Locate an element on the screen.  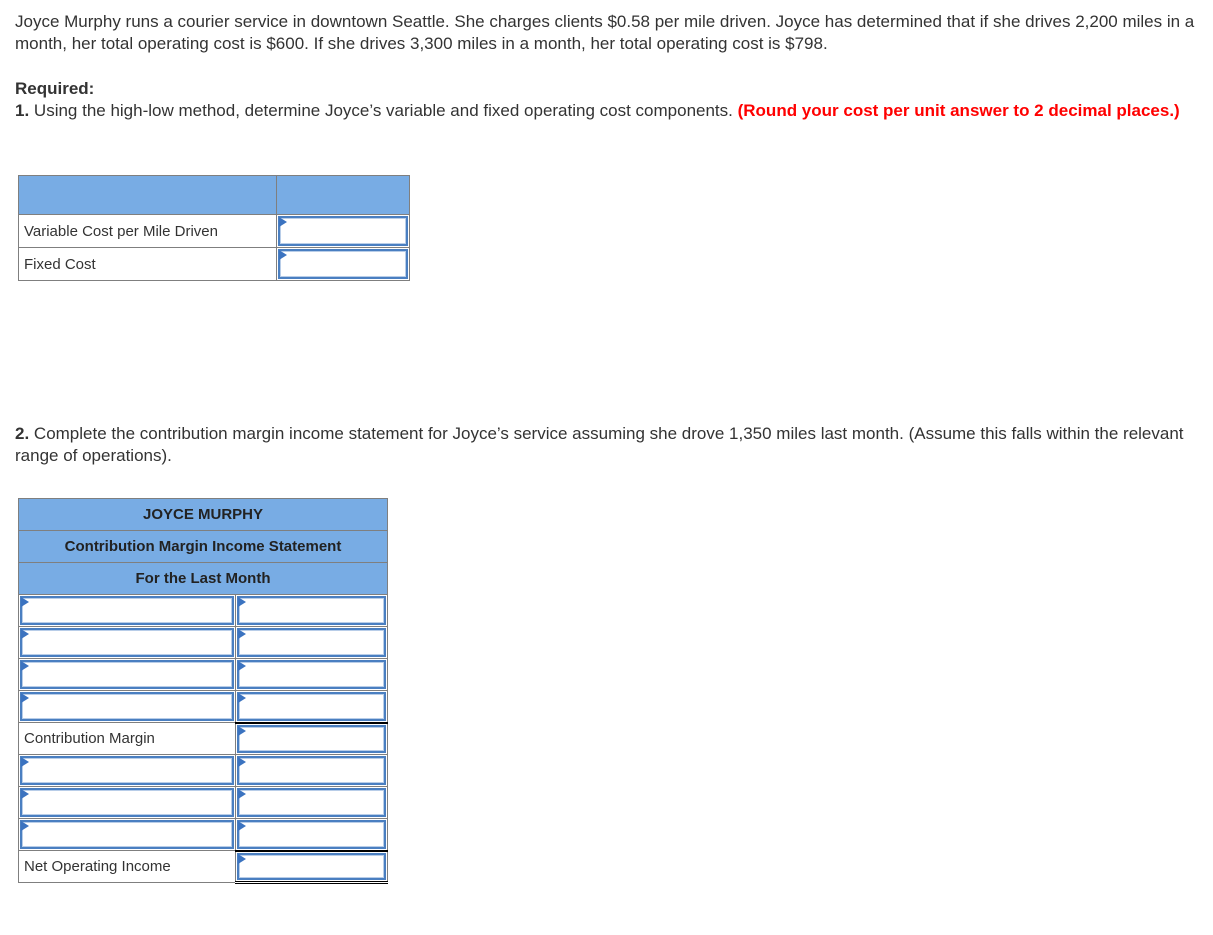
row-7-label-input is located at coordinates (127, 802).